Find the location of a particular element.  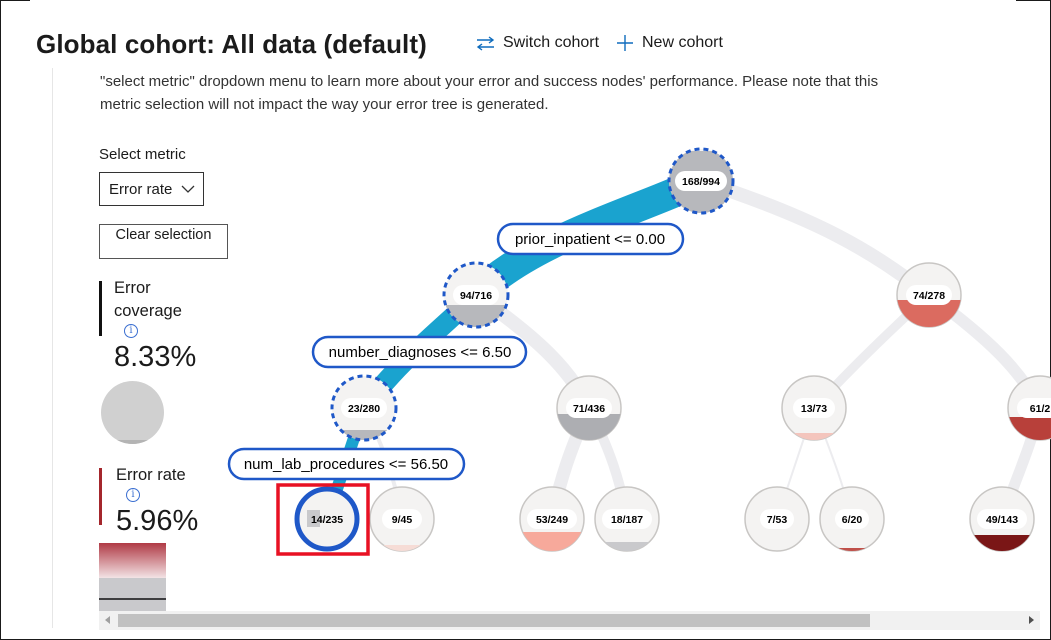

tree-node: 13/73 is located at coordinates (814, 408).